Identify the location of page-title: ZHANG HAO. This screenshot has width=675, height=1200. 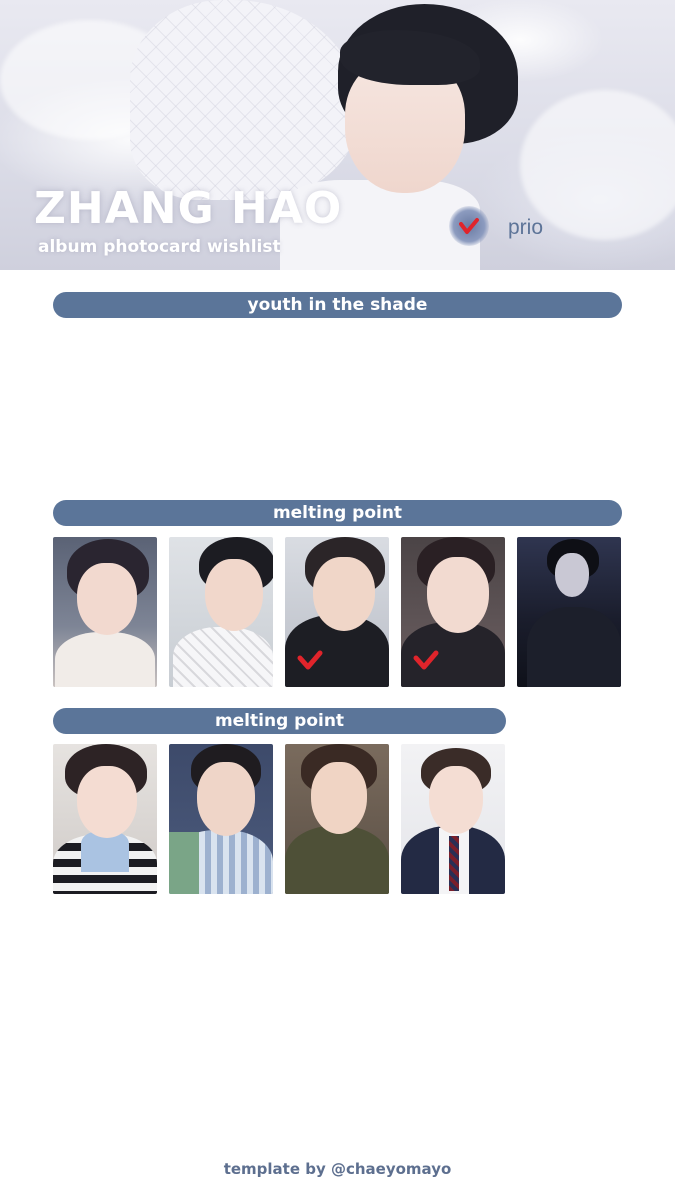
(188, 208).